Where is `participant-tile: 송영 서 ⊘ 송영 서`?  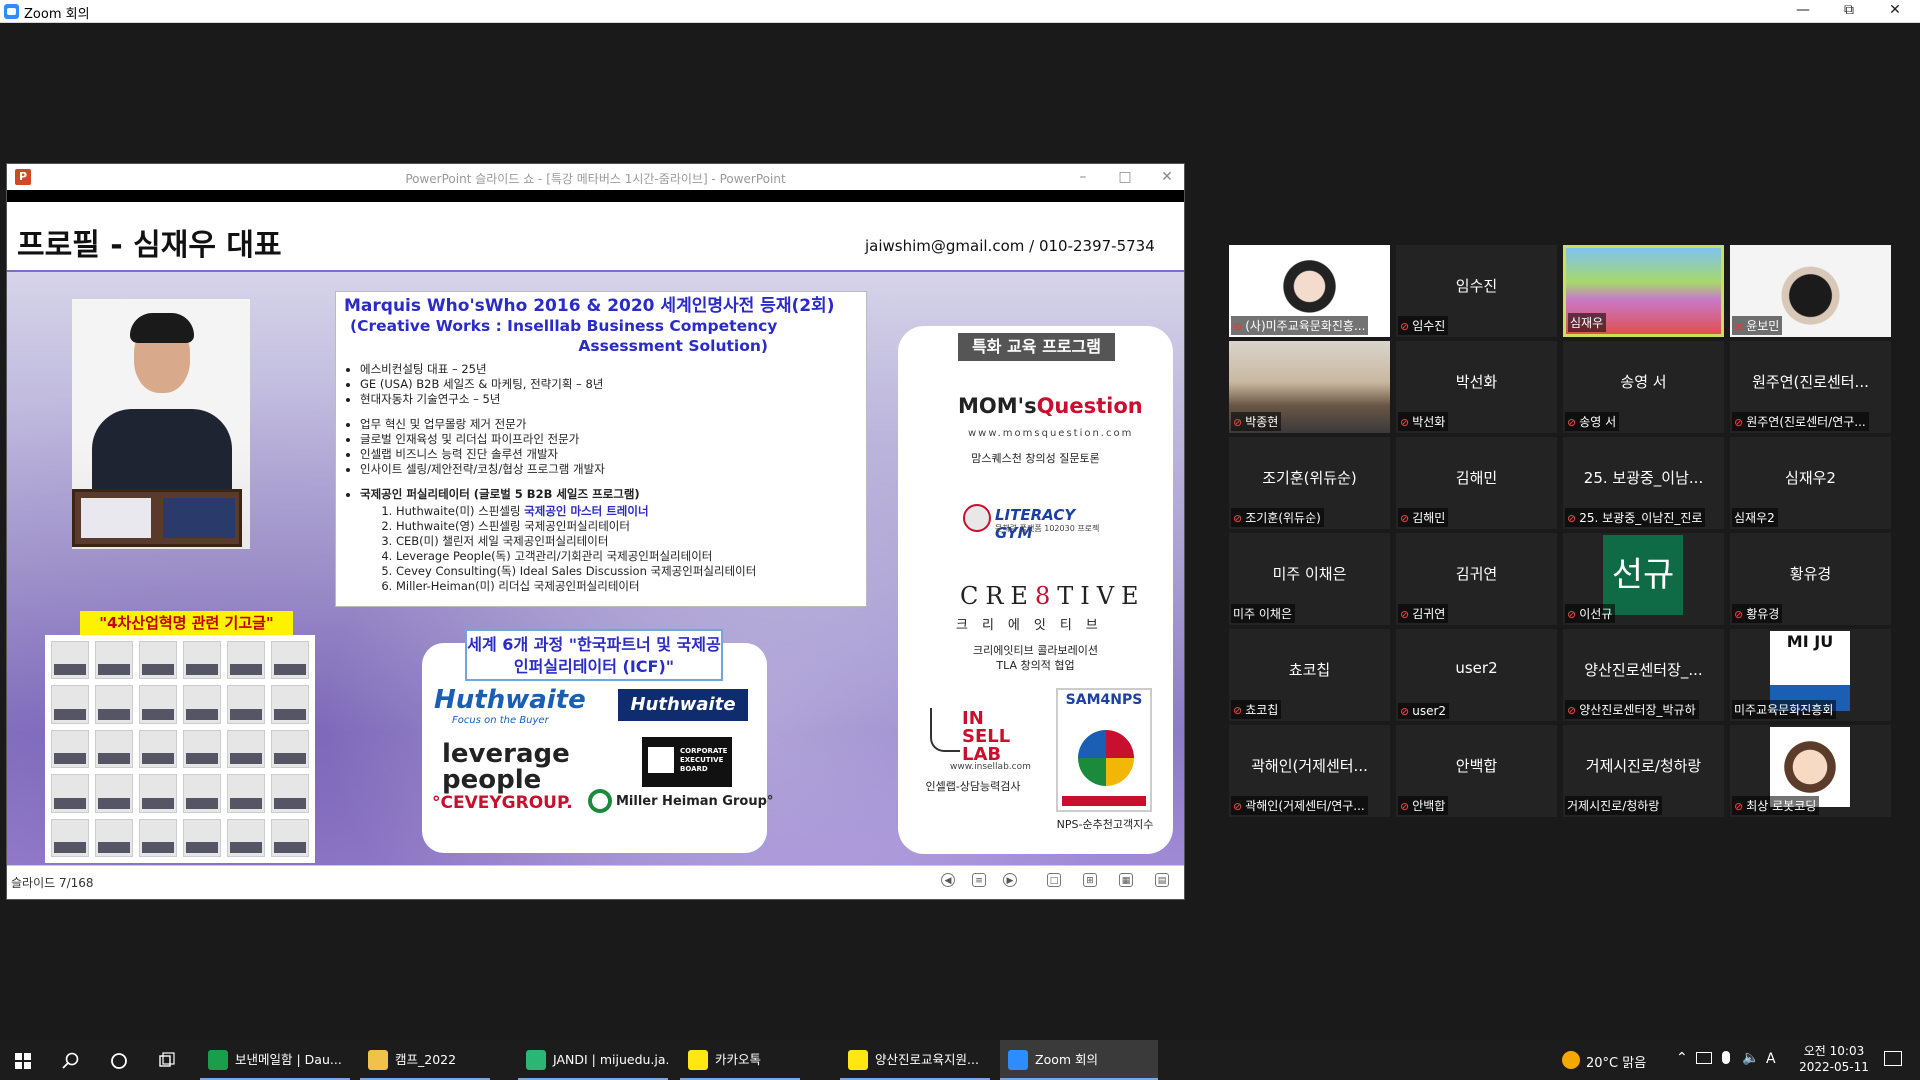 participant-tile: 송영 서 ⊘ 송영 서 is located at coordinates (1643, 387).